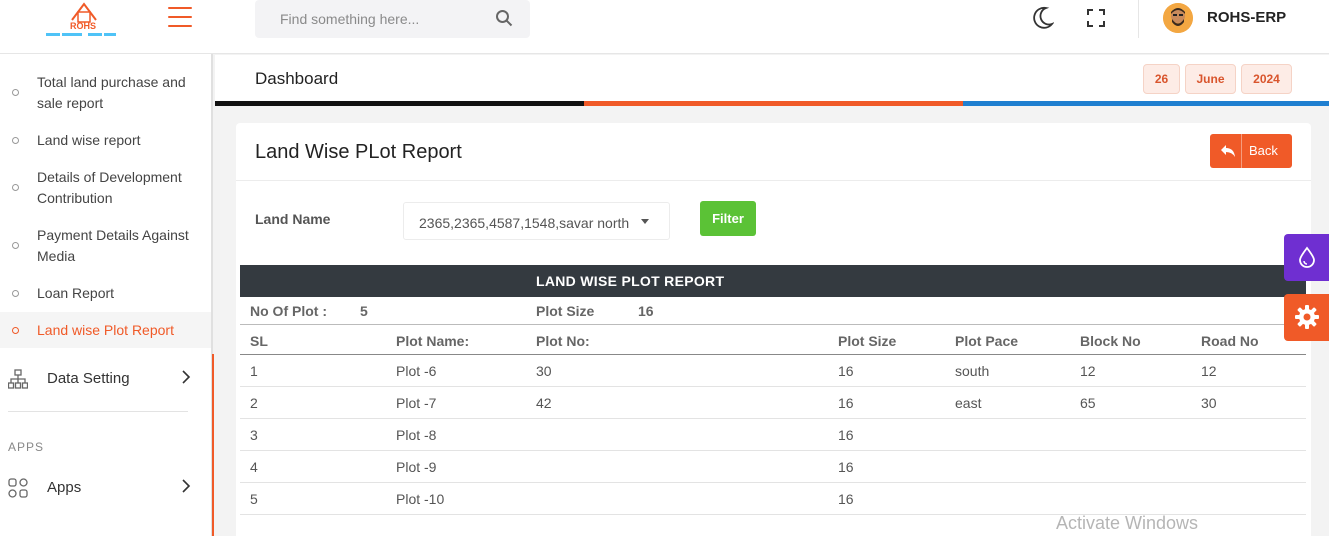  I want to click on sidebar-scroll-accent, so click(213, 445).